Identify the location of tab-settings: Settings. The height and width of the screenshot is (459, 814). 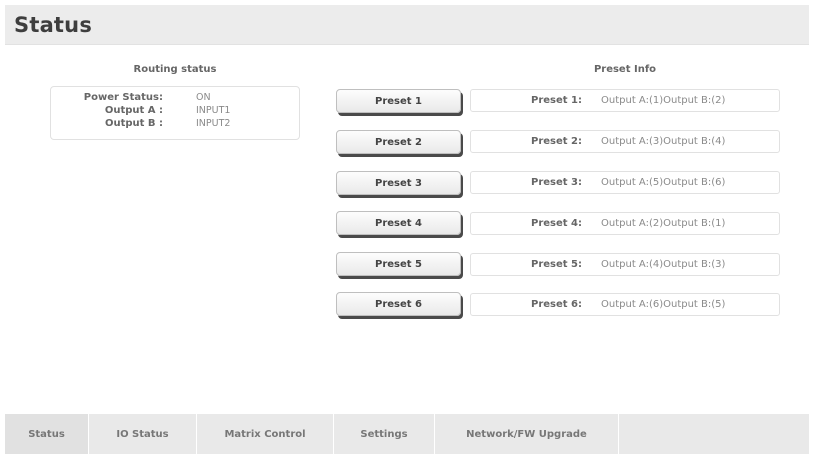
(384, 434).